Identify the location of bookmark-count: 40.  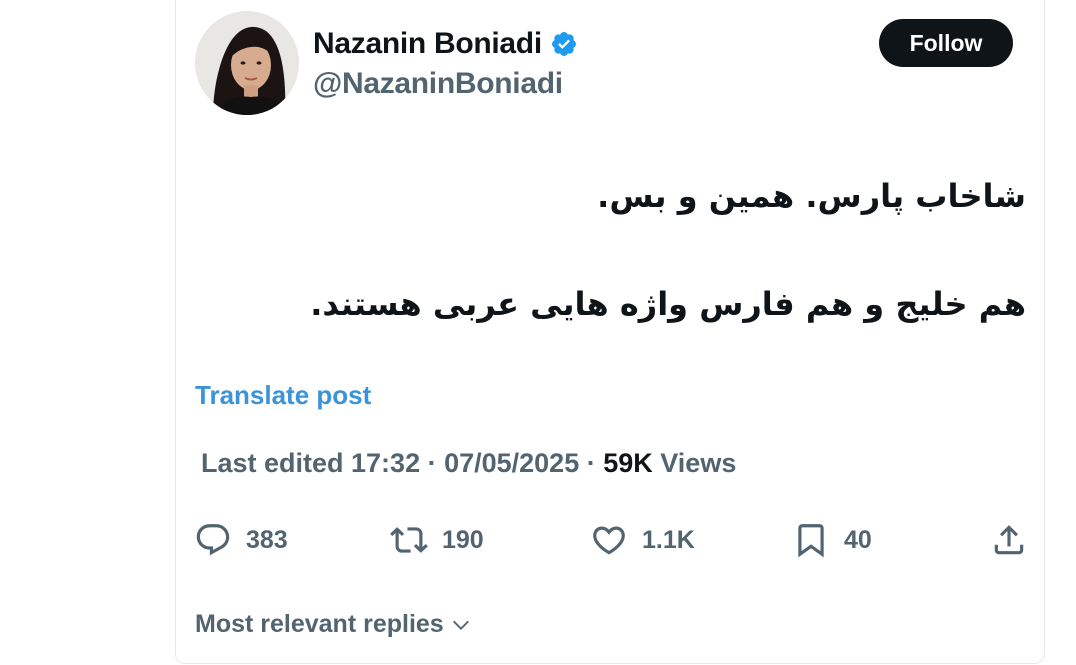
(858, 539).